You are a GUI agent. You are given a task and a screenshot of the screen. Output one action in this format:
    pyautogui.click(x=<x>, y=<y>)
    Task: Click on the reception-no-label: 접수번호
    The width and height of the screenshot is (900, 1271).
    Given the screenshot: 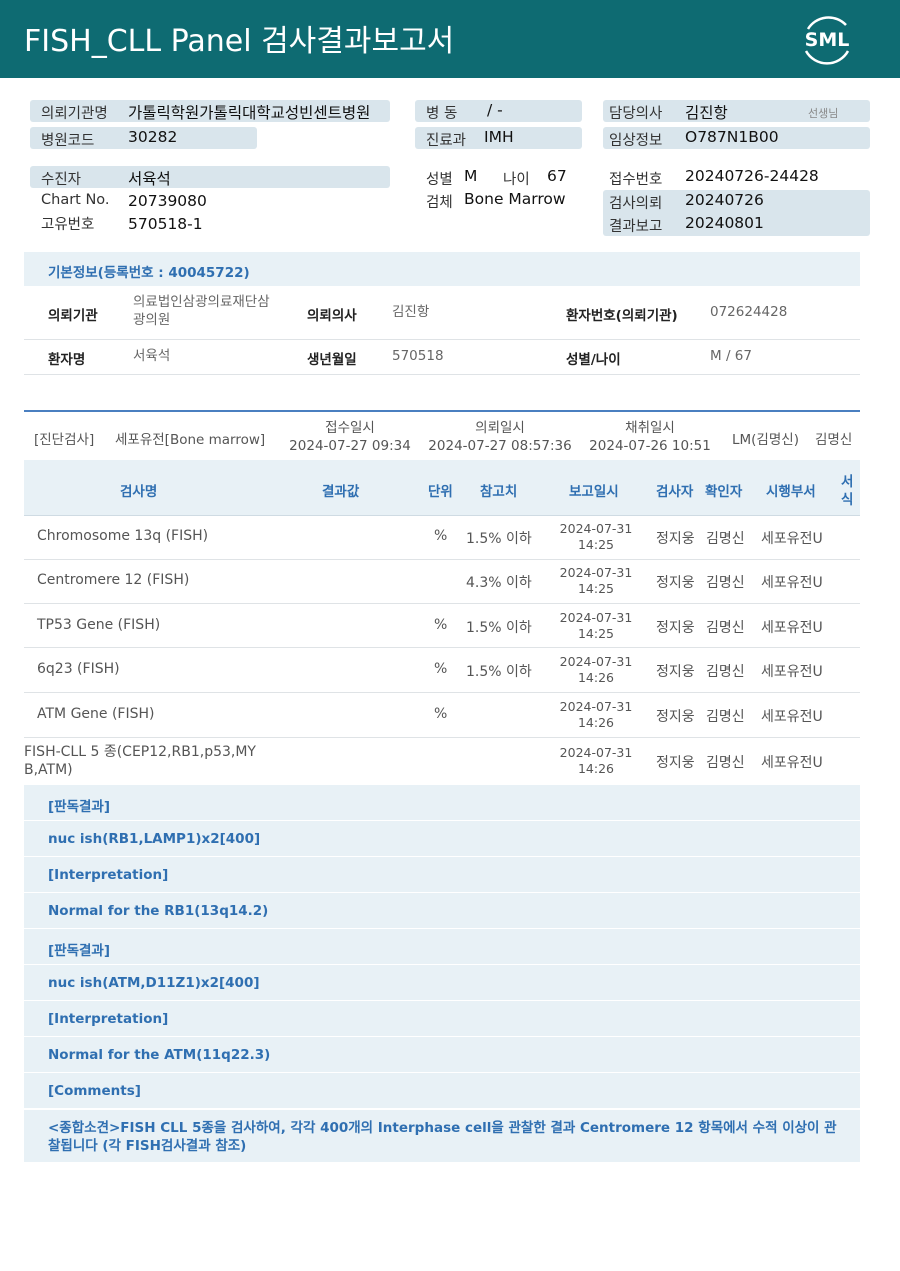 What is the action you would take?
    pyautogui.click(x=636, y=180)
    